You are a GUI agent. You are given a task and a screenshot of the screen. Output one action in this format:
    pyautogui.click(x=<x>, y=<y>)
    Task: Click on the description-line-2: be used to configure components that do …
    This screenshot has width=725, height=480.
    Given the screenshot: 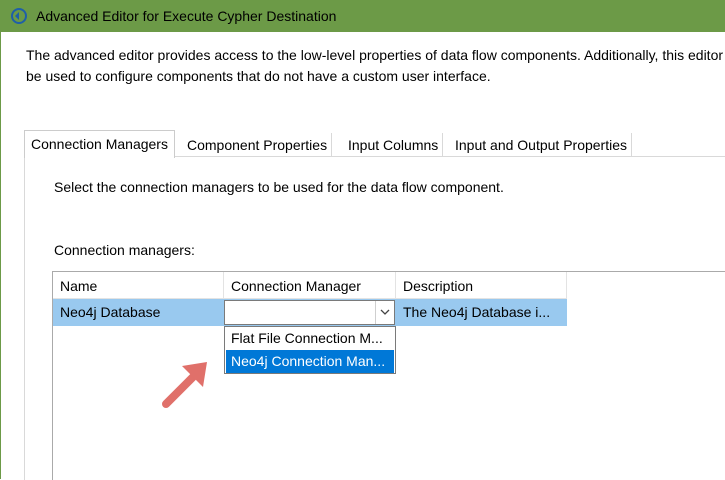 What is the action you would take?
    pyautogui.click(x=258, y=76)
    